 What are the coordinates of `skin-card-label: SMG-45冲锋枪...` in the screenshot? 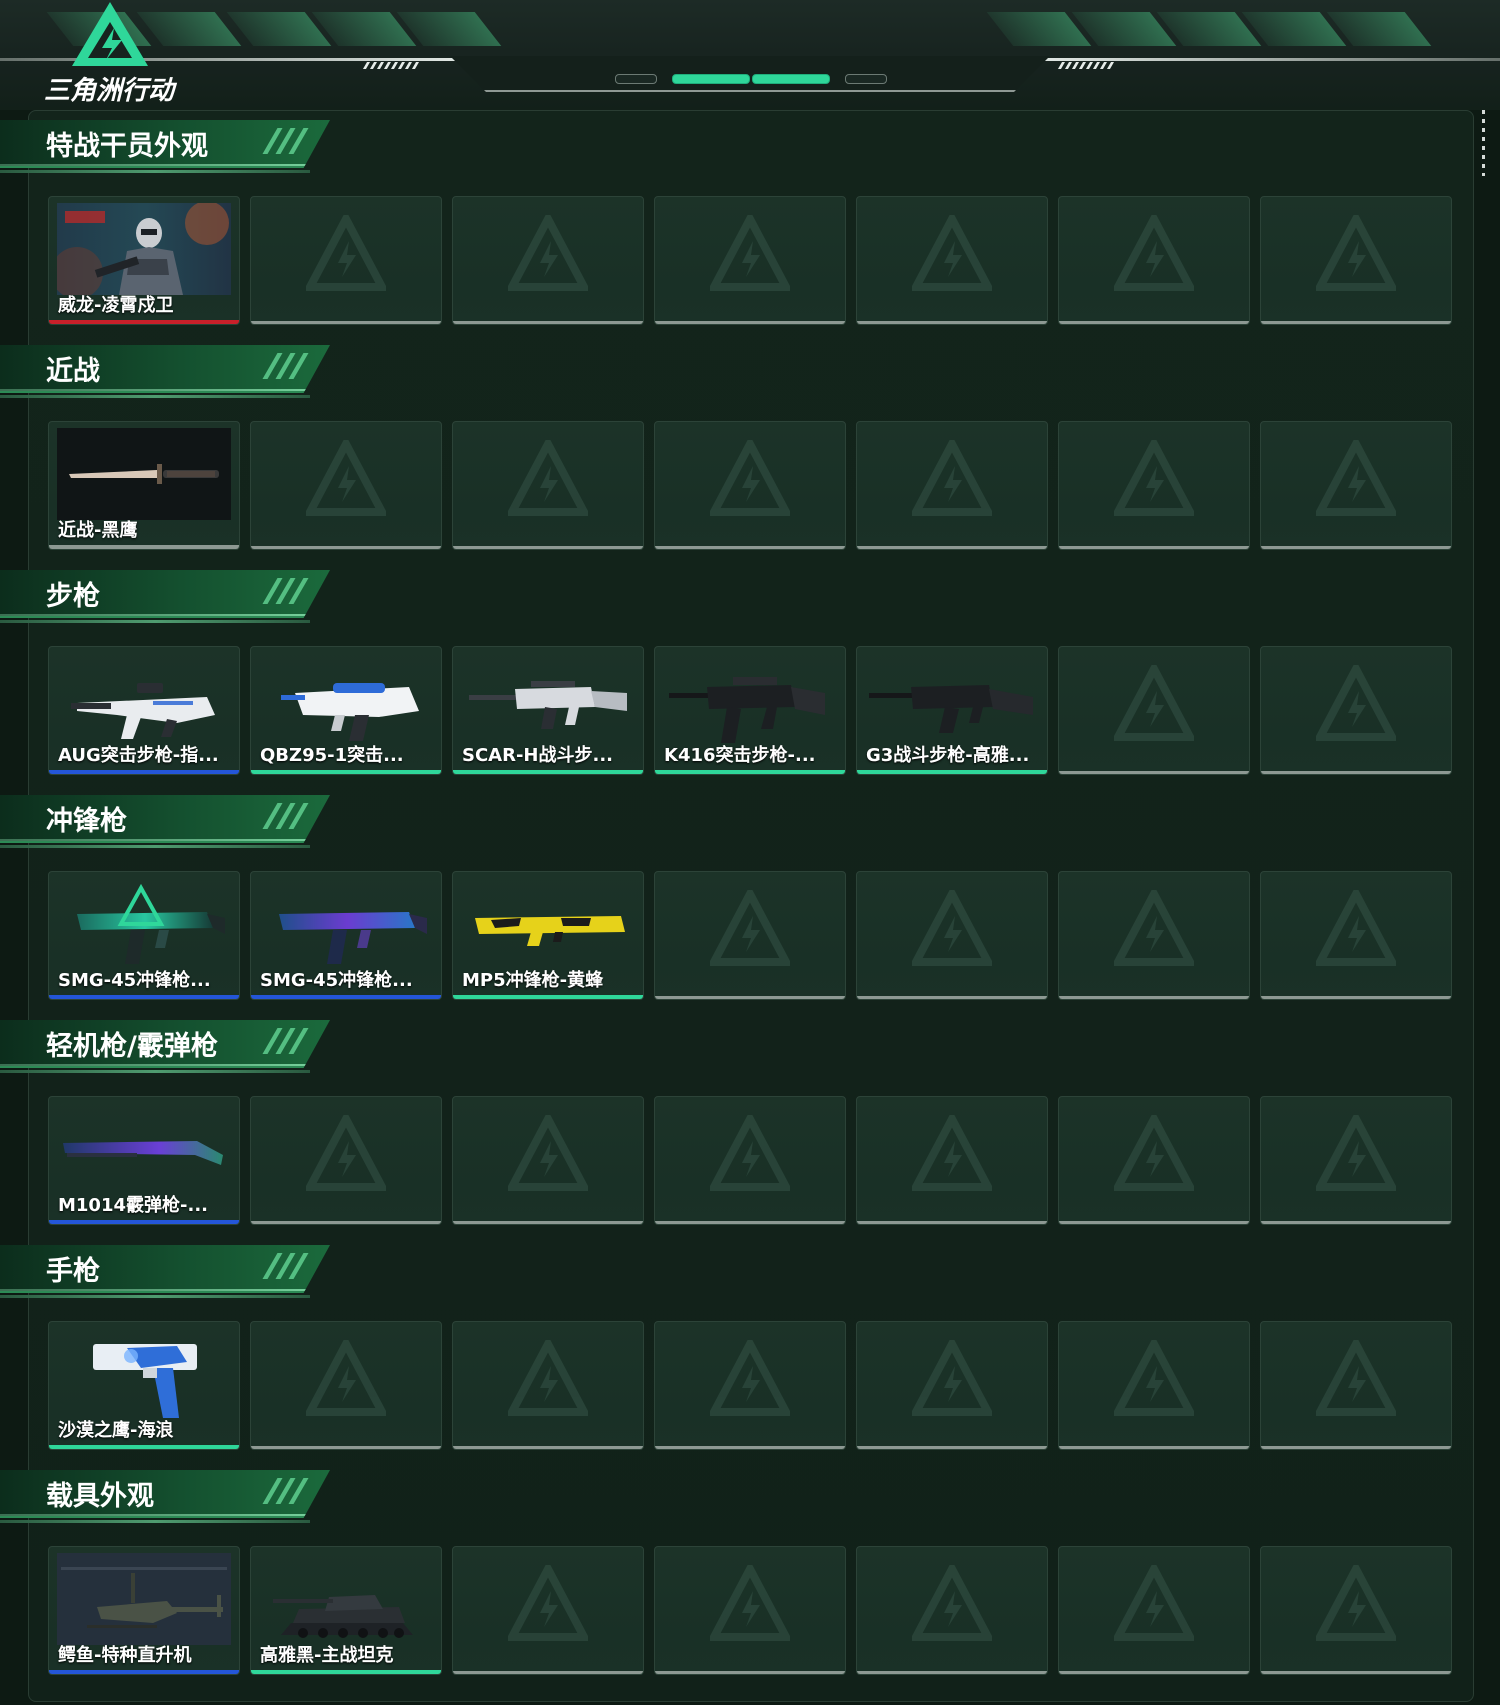 It's located at (134, 980).